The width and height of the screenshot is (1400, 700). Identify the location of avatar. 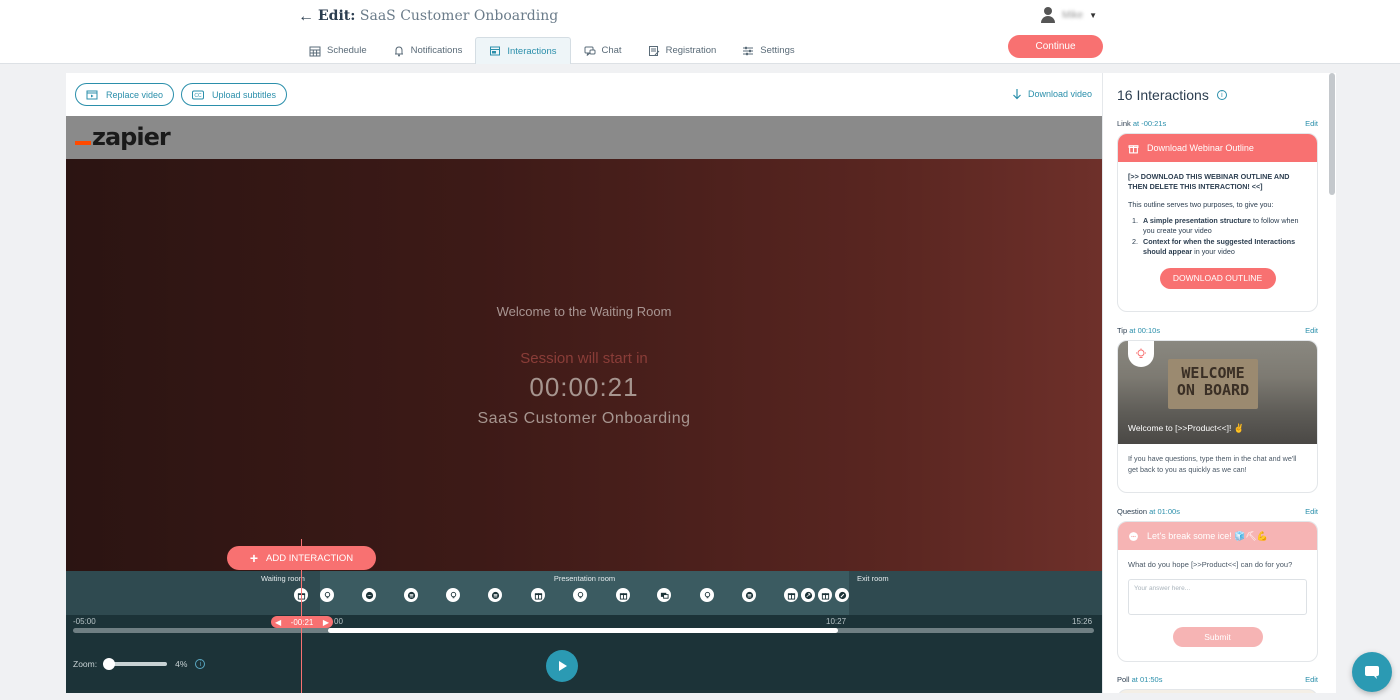
(1048, 15).